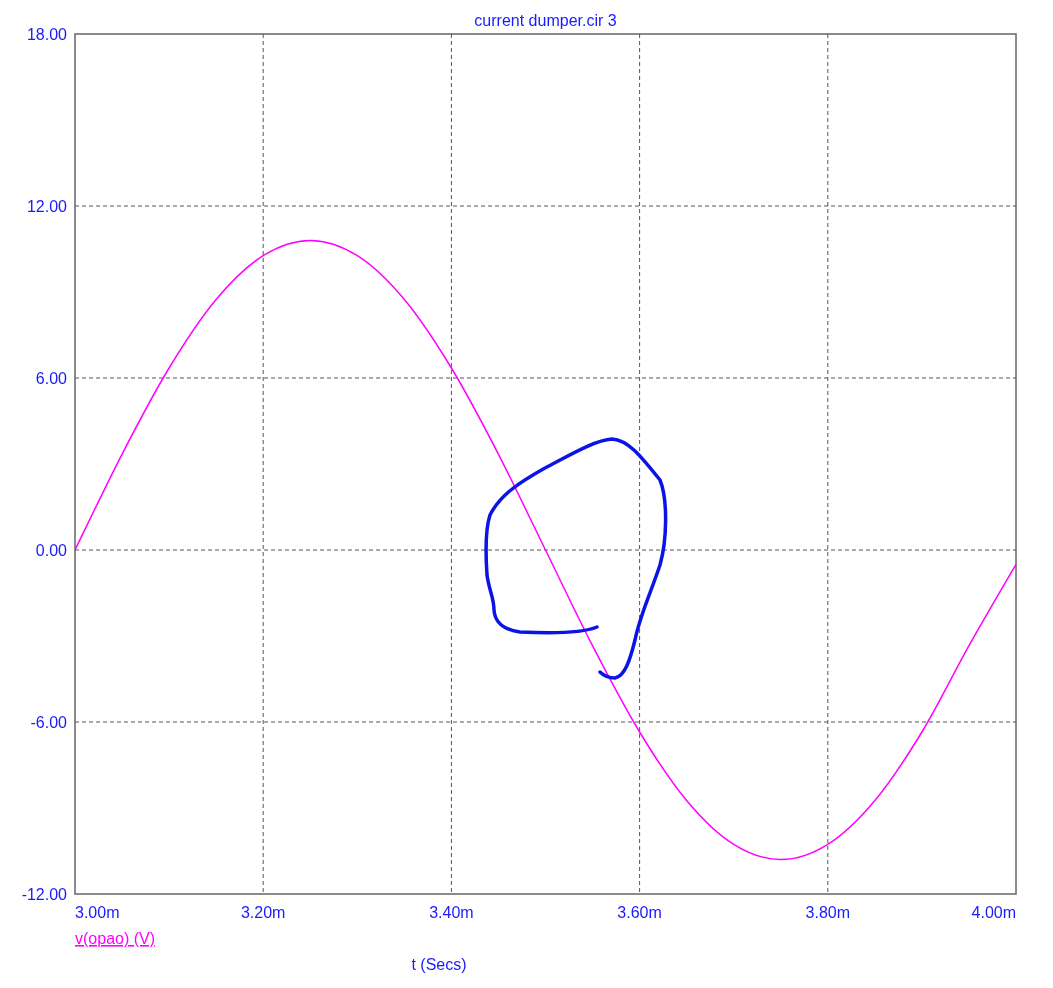  I want to click on x-tick-label: 3.80m, so click(828, 912).